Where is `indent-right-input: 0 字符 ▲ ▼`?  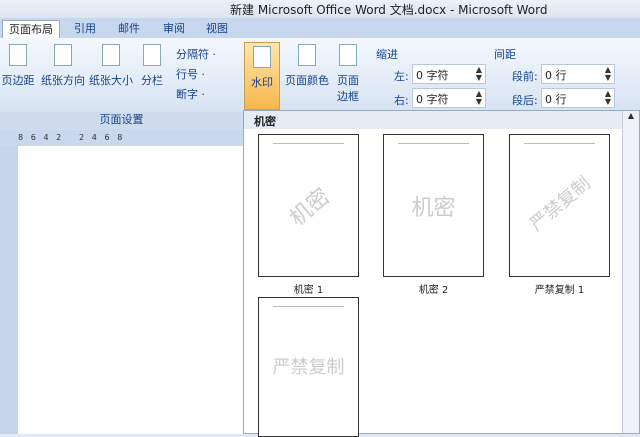 indent-right-input: 0 字符 ▲ ▼ is located at coordinates (449, 98).